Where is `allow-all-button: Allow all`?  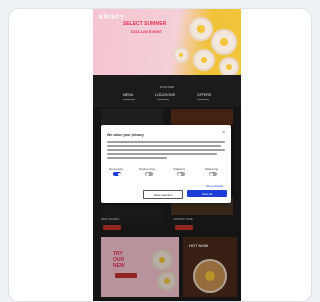 allow-all-button: Allow all is located at coordinates (207, 193).